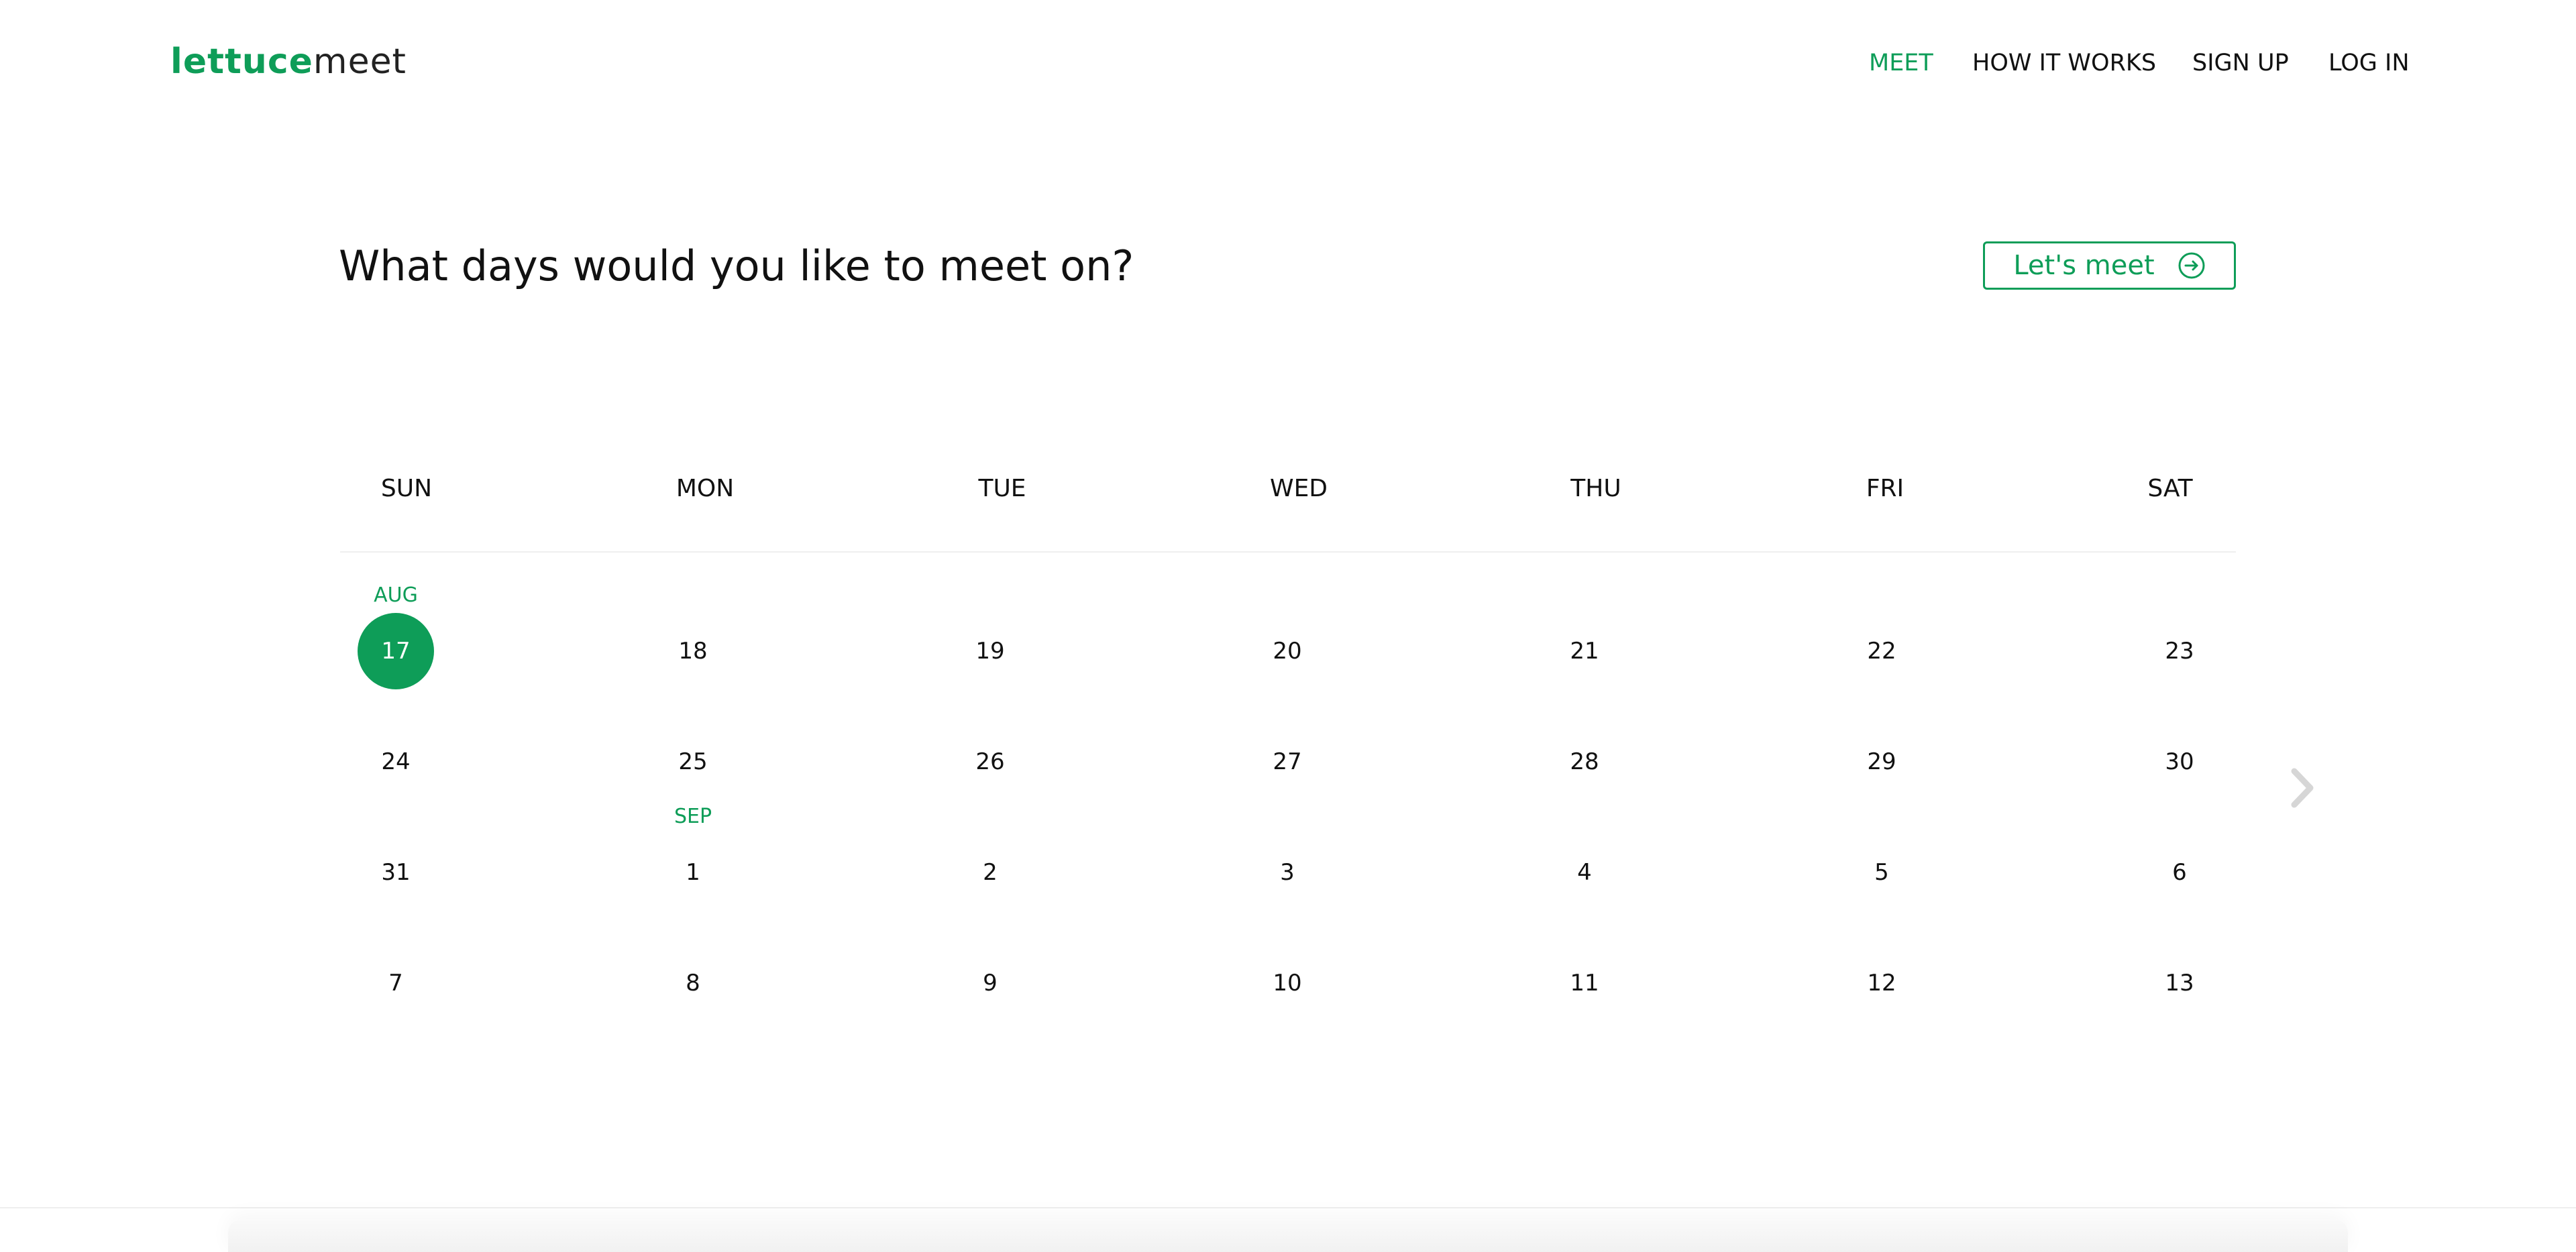 This screenshot has width=2576, height=1252. I want to click on day-aug-30: 30, so click(2179, 762).